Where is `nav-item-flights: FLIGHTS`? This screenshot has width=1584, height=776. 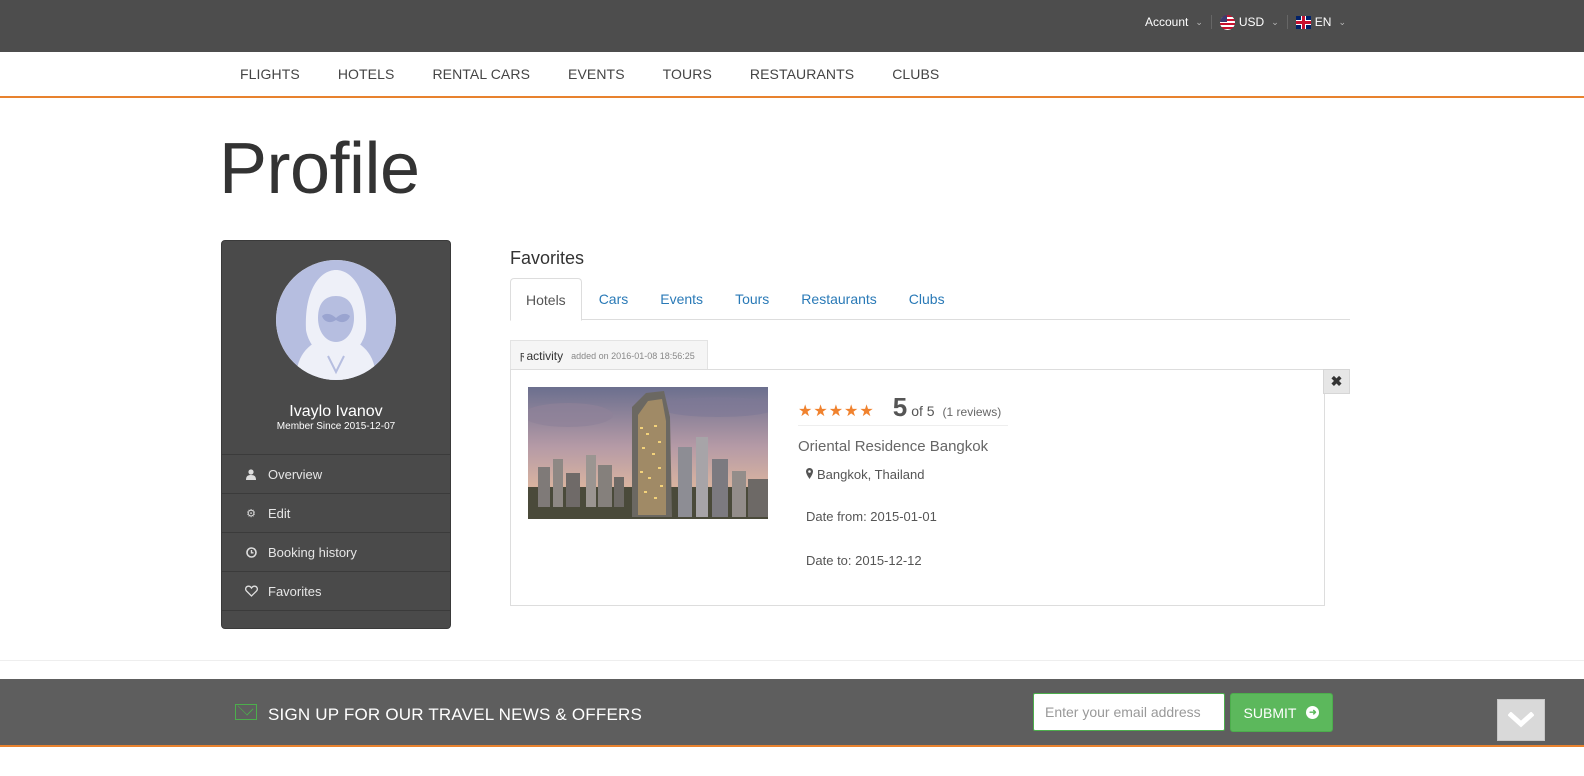 nav-item-flights: FLIGHTS is located at coordinates (270, 74).